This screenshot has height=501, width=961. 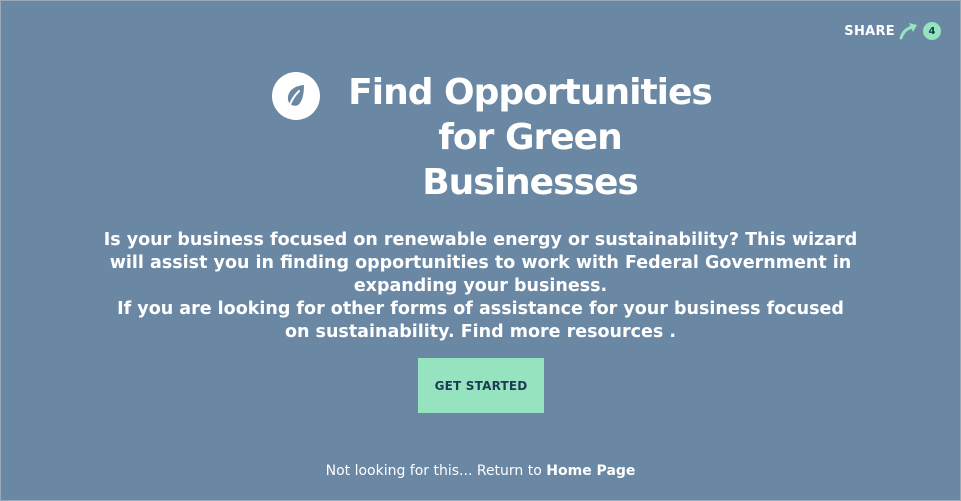 I want to click on leaf-icon, so click(x=296, y=96).